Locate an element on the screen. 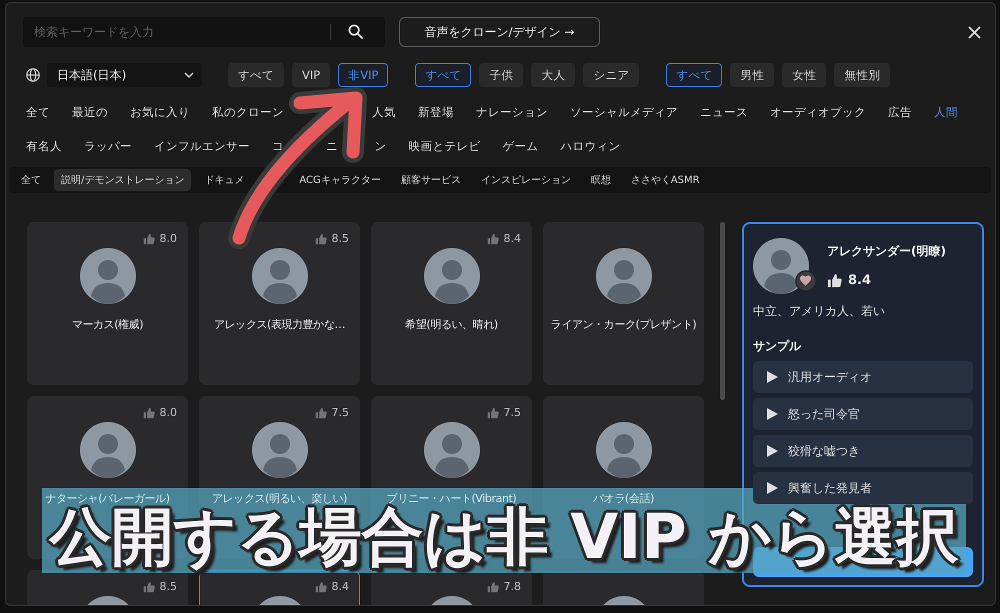 The width and height of the screenshot is (1000, 613). search-icon is located at coordinates (355, 31).